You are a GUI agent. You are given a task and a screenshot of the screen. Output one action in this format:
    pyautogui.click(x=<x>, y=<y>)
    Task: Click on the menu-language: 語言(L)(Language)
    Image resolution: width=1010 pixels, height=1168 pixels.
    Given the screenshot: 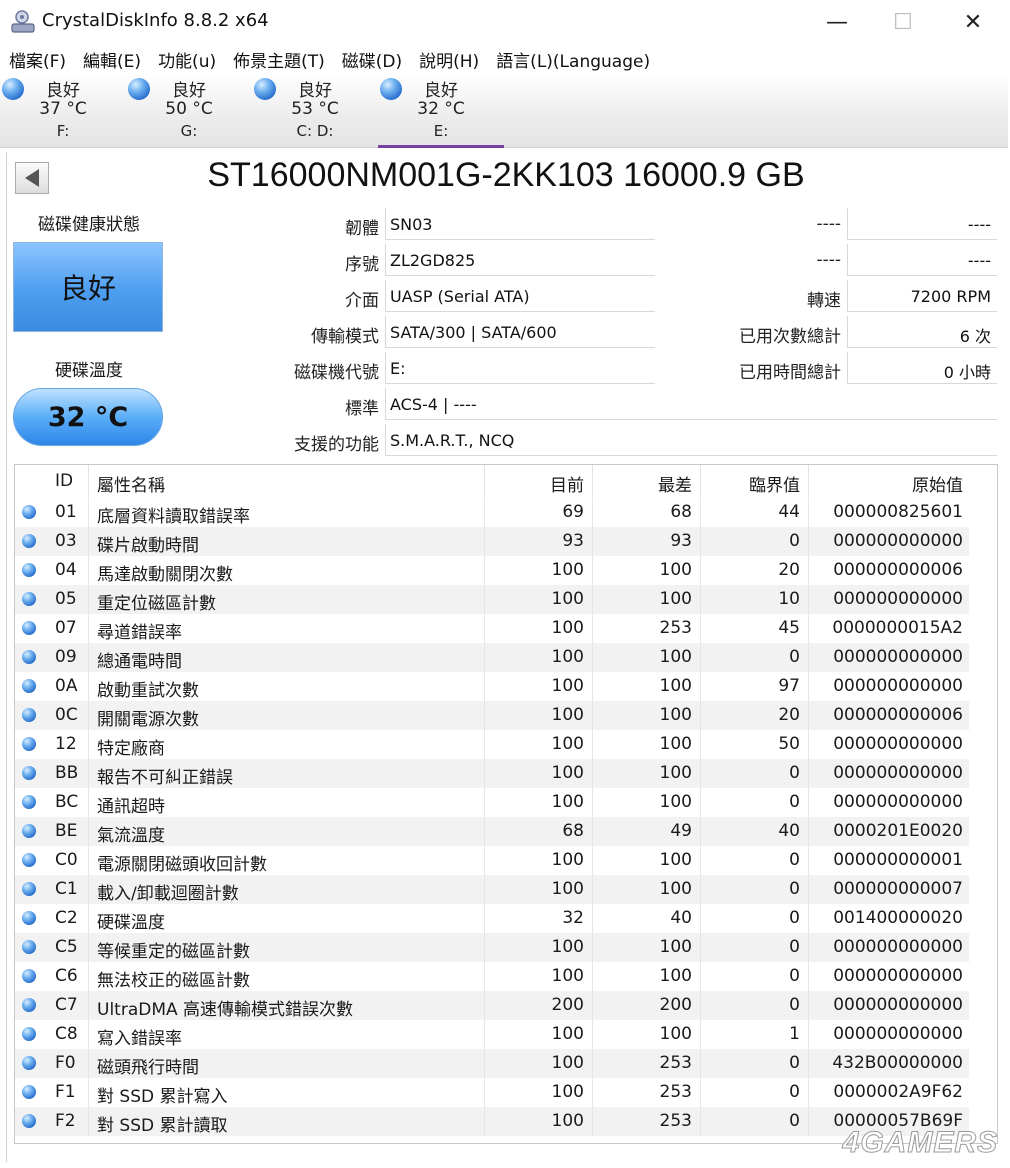 What is the action you would take?
    pyautogui.click(x=572, y=60)
    